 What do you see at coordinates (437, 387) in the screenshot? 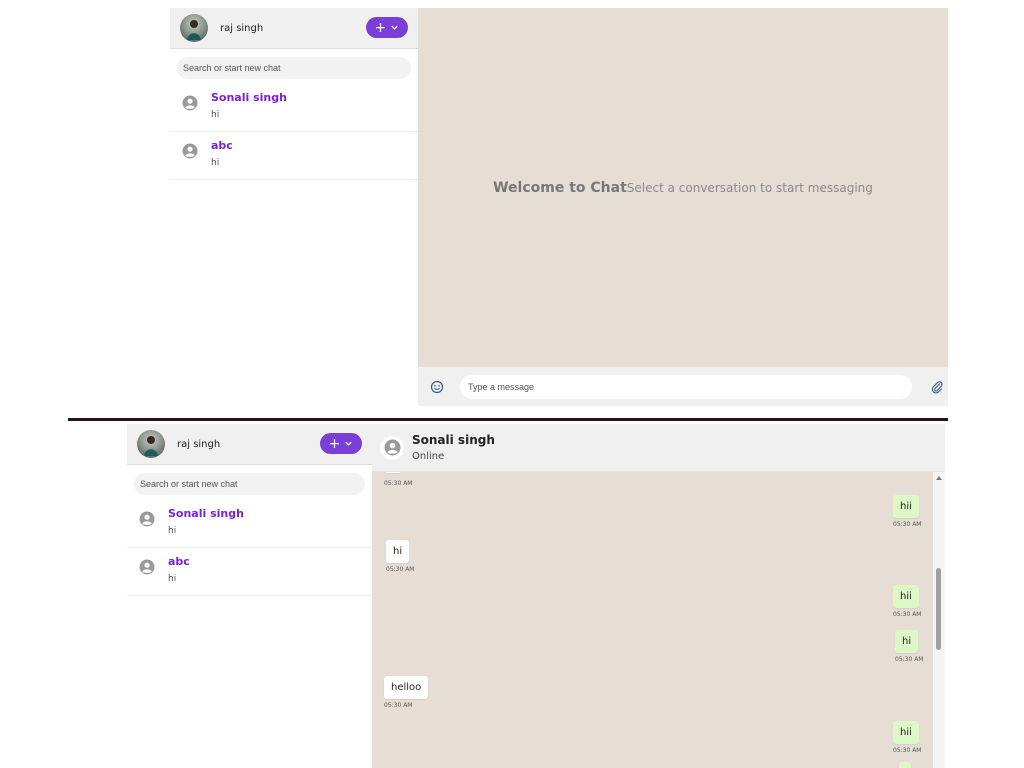
I see `smiley-icon` at bounding box center [437, 387].